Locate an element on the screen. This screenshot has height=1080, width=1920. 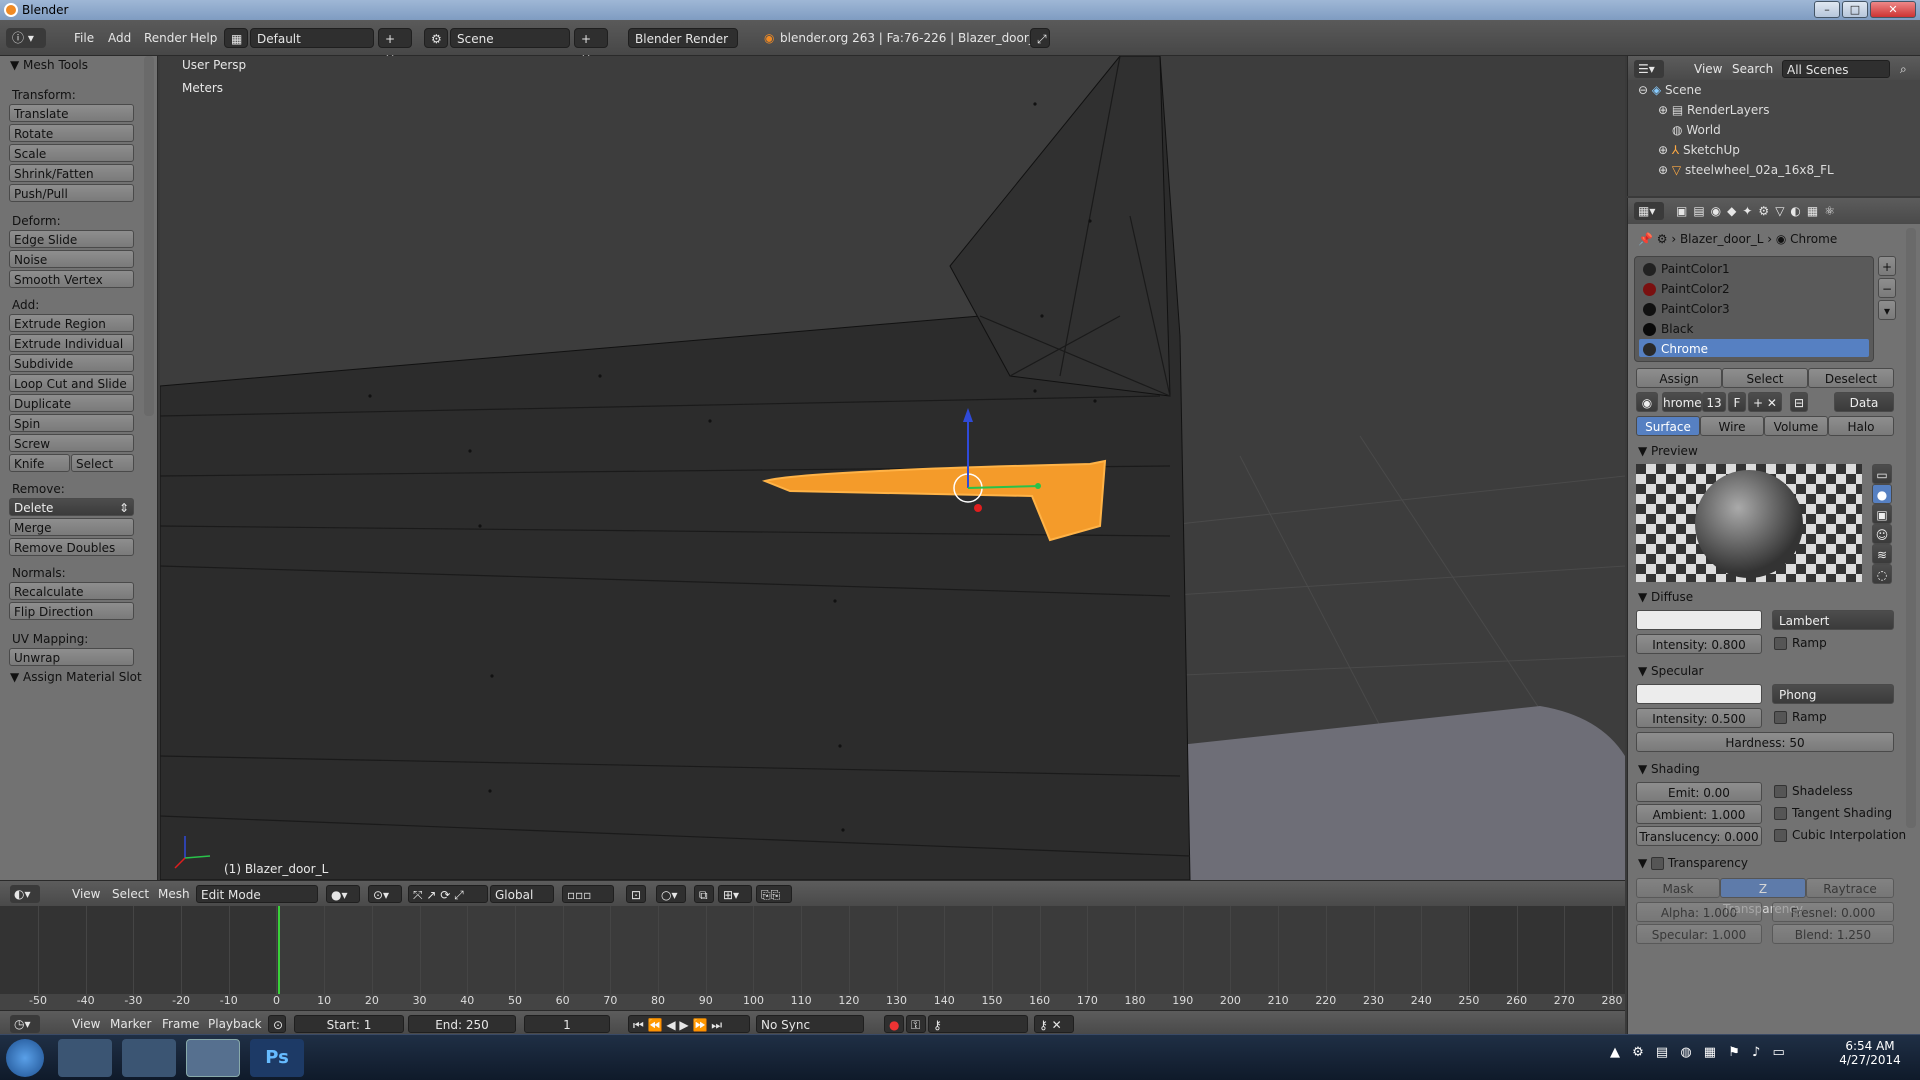
tab-halo: Halo is located at coordinates (1861, 426).